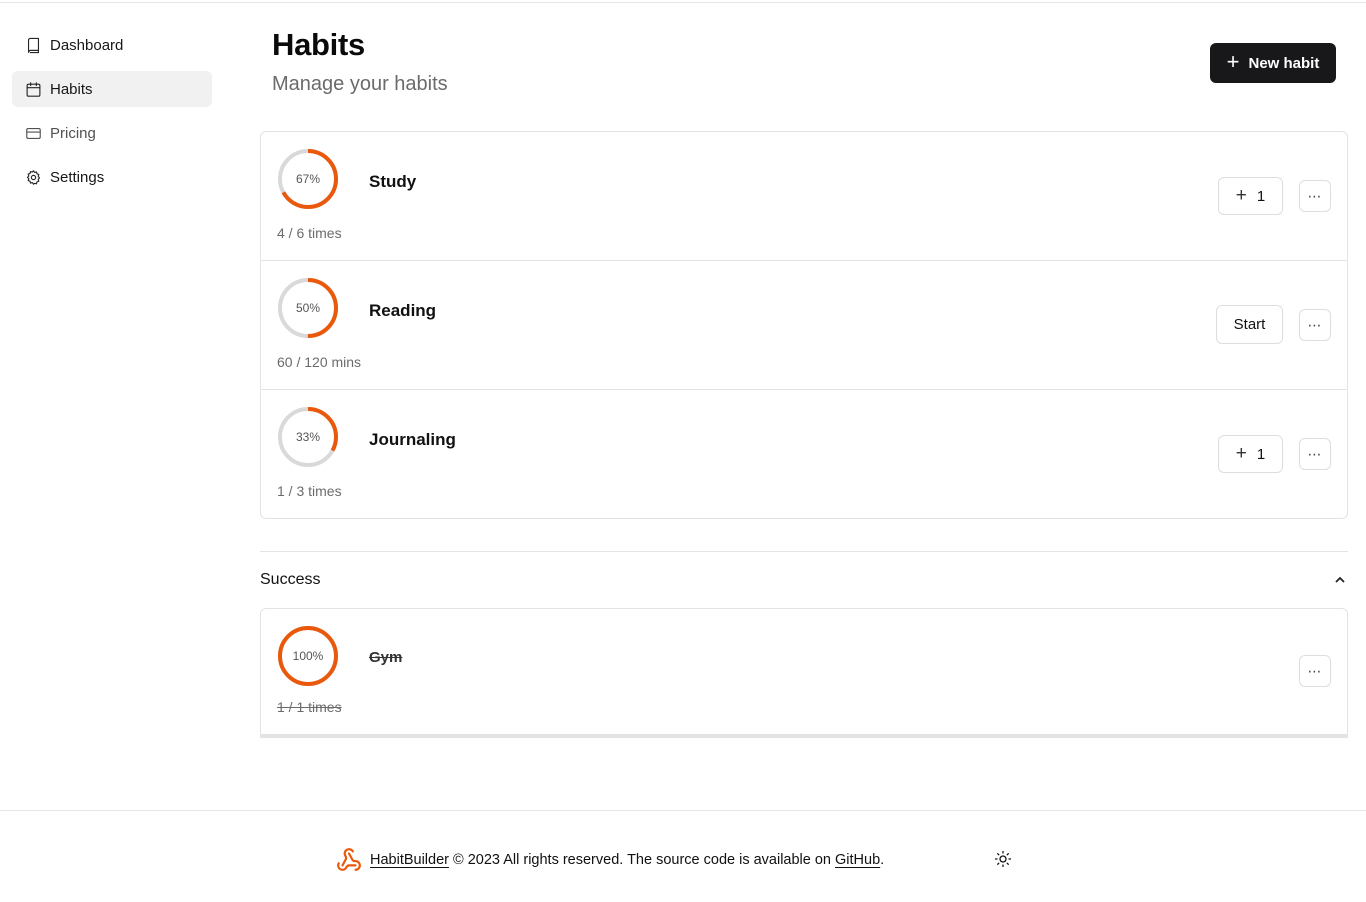 The image size is (1366, 902). I want to click on theme-toggle-button, so click(1003, 859).